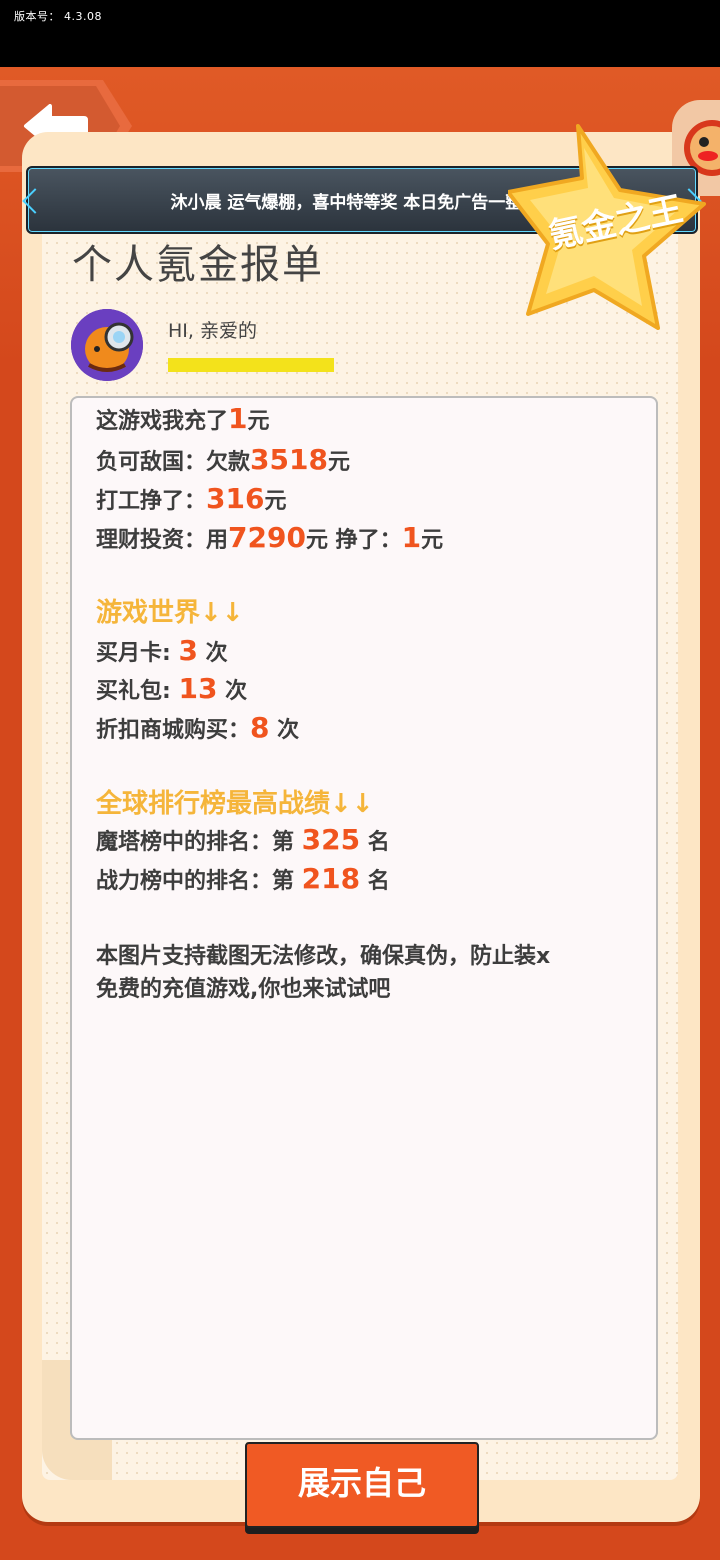 Image resolution: width=720 pixels, height=1560 pixels. Describe the element at coordinates (212, 331) in the screenshot. I see `greeting-text: HI, 亲爱的` at that location.